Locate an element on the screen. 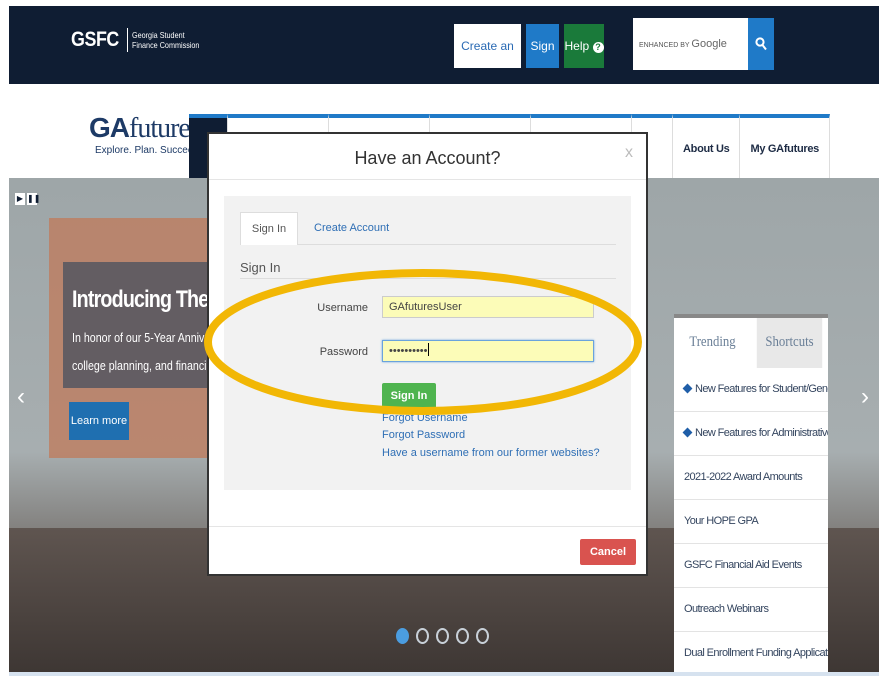  bottom-strip is located at coordinates (444, 674).